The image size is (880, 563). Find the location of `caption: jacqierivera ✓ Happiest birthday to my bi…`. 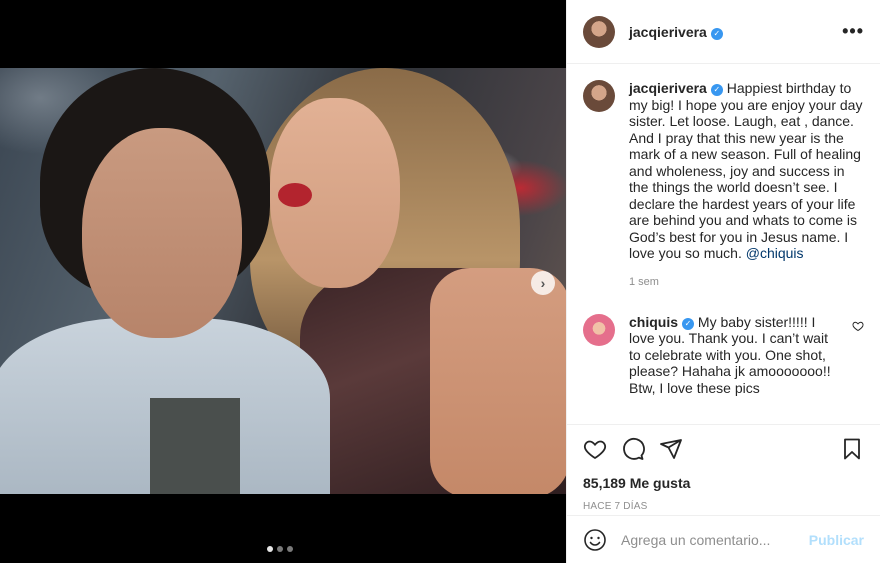

caption: jacqierivera ✓ Happiest birthday to my bi… is located at coordinates (746, 171).